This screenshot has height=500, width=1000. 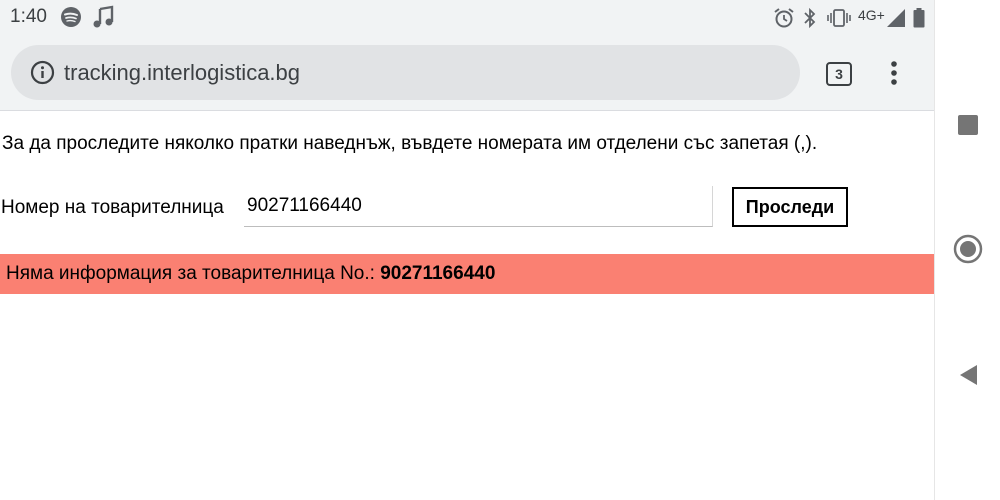 I want to click on url-text: tracking.interlogistica.bg, so click(x=182, y=73).